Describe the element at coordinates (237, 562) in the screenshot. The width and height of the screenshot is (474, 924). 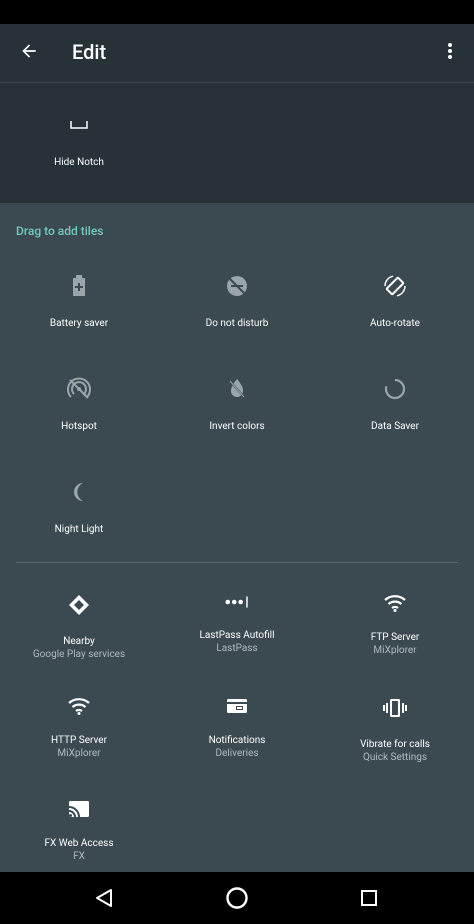
I see `section-divider` at that location.